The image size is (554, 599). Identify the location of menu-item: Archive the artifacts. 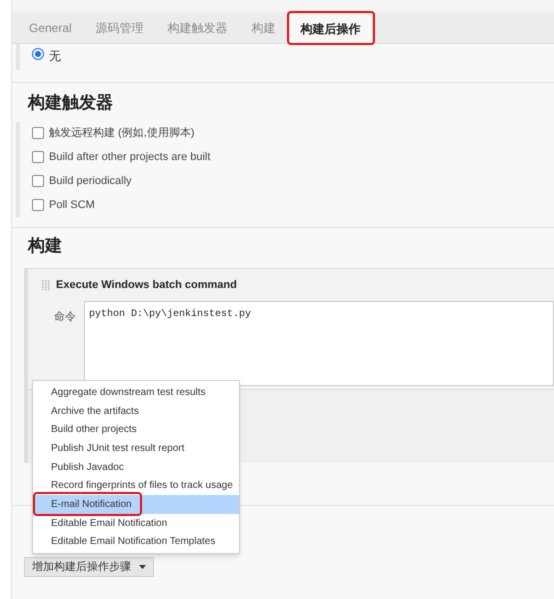
(136, 411).